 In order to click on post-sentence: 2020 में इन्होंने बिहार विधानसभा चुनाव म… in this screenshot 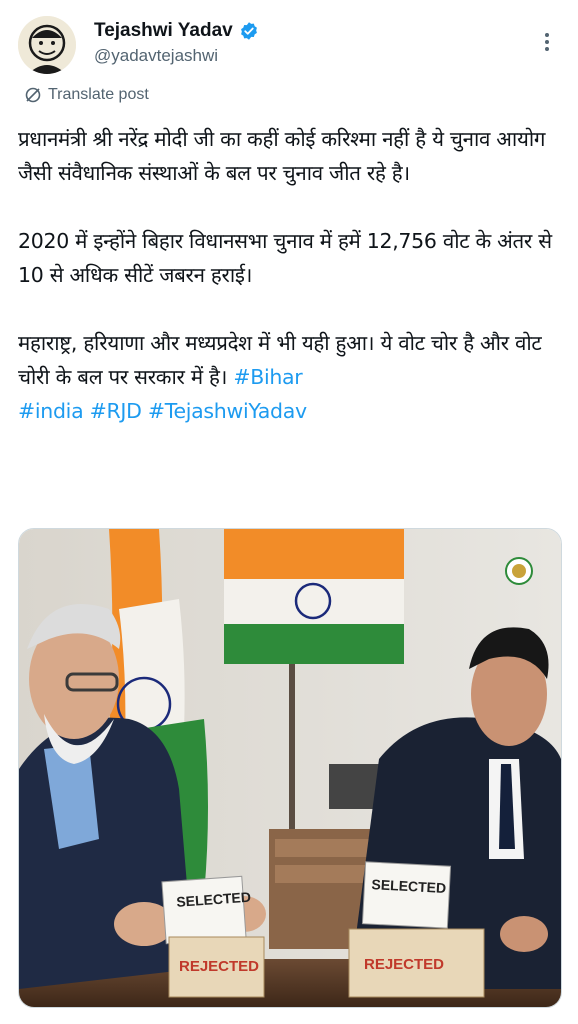, I will do `click(285, 258)`.